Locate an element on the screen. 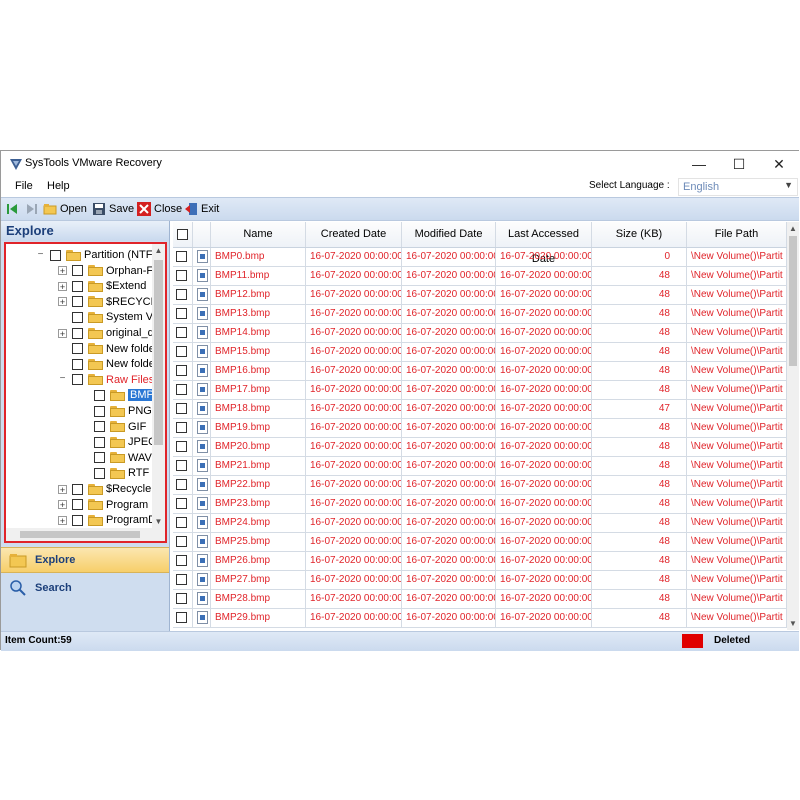 This screenshot has height=800, width=800. tree-vertical-scrollbar: ▲ ▼ is located at coordinates (158, 392).